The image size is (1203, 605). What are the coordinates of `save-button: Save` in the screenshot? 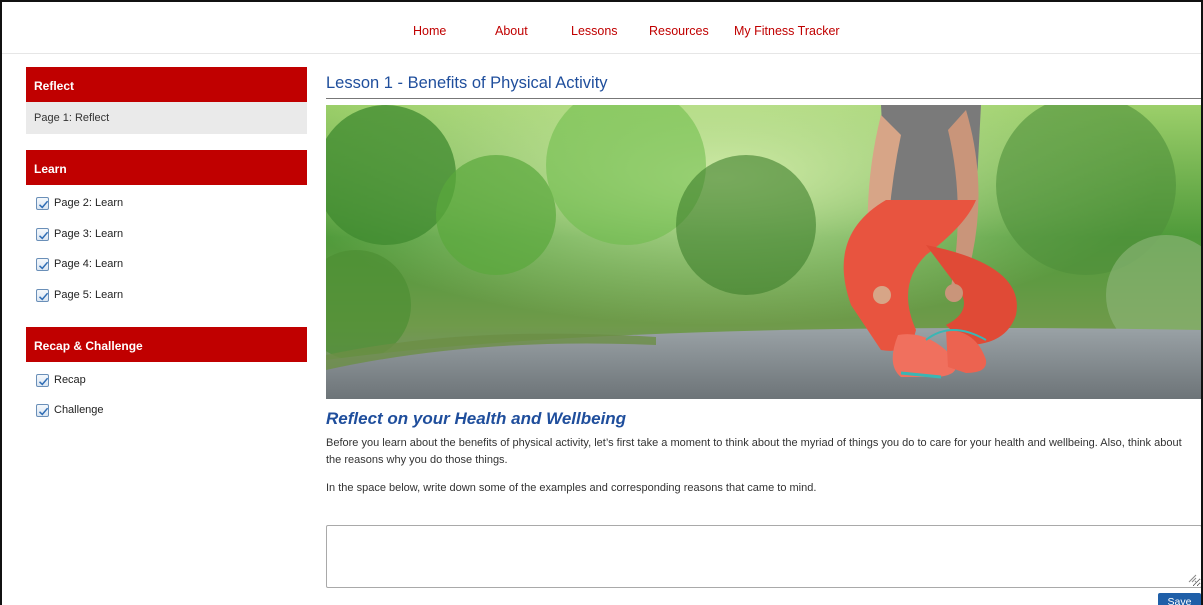 It's located at (1179, 599).